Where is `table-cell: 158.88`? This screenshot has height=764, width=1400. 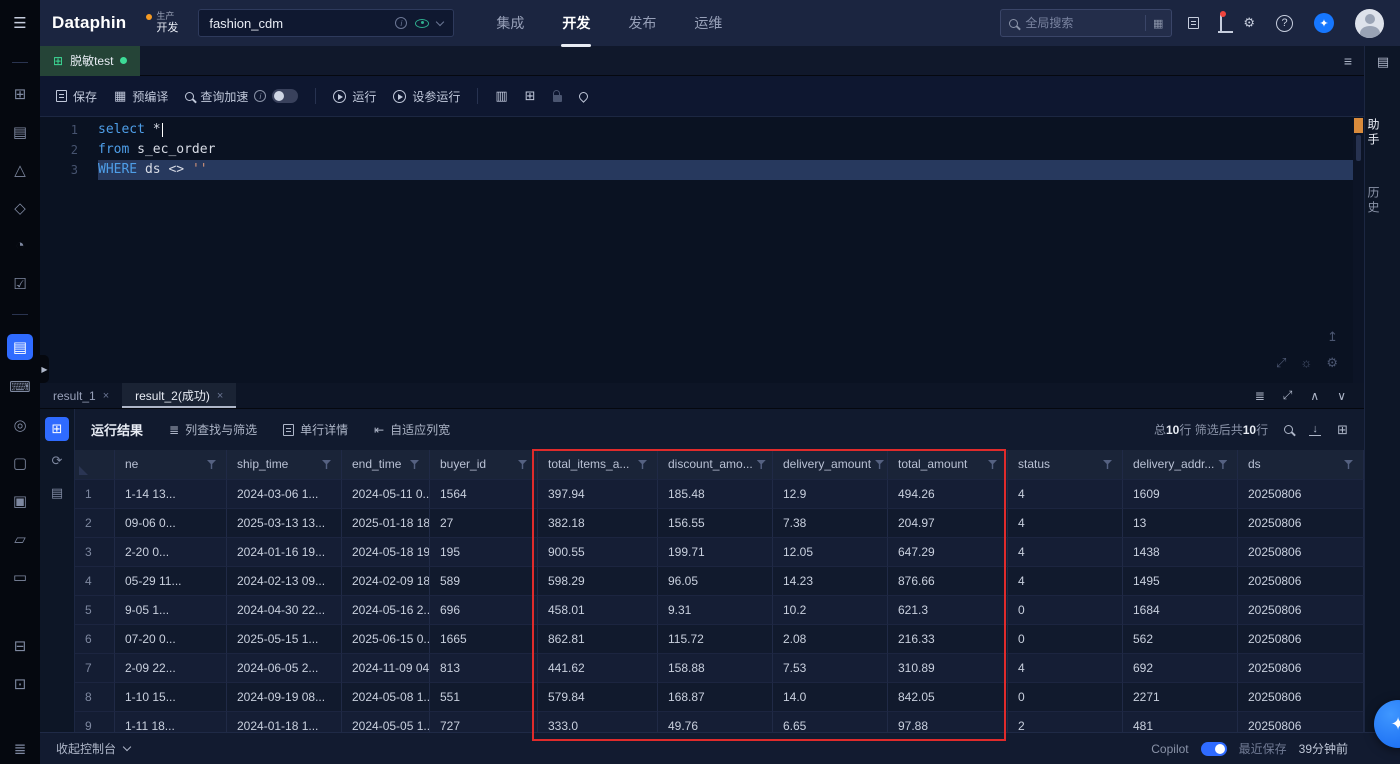
table-cell: 158.88 is located at coordinates (715, 668).